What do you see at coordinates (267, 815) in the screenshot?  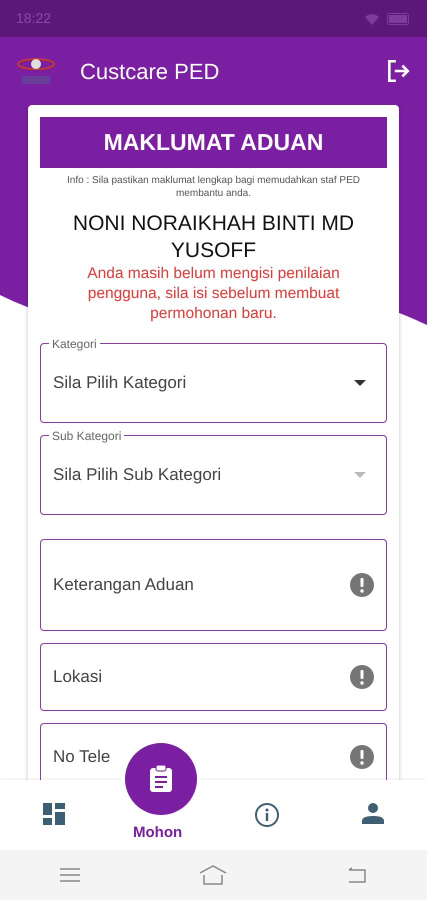 I see `info-icon` at bounding box center [267, 815].